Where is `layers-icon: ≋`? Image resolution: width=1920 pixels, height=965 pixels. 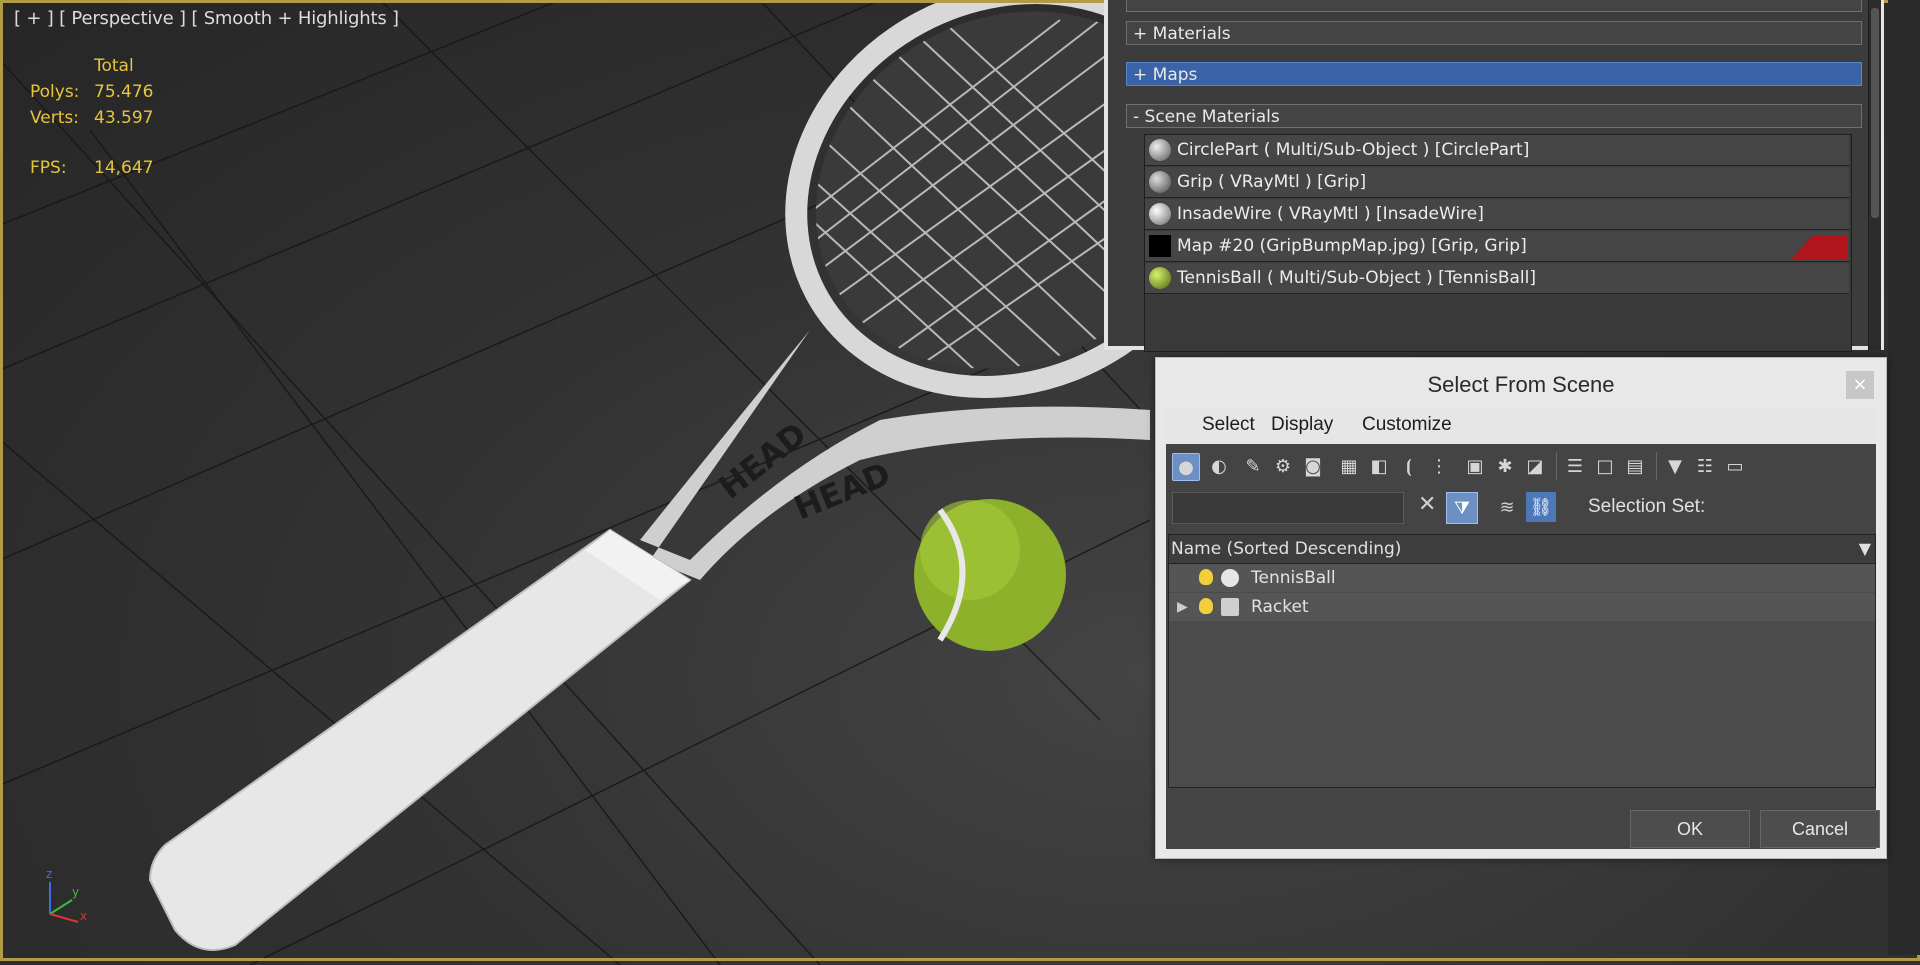
layers-icon: ≋ is located at coordinates (1507, 507).